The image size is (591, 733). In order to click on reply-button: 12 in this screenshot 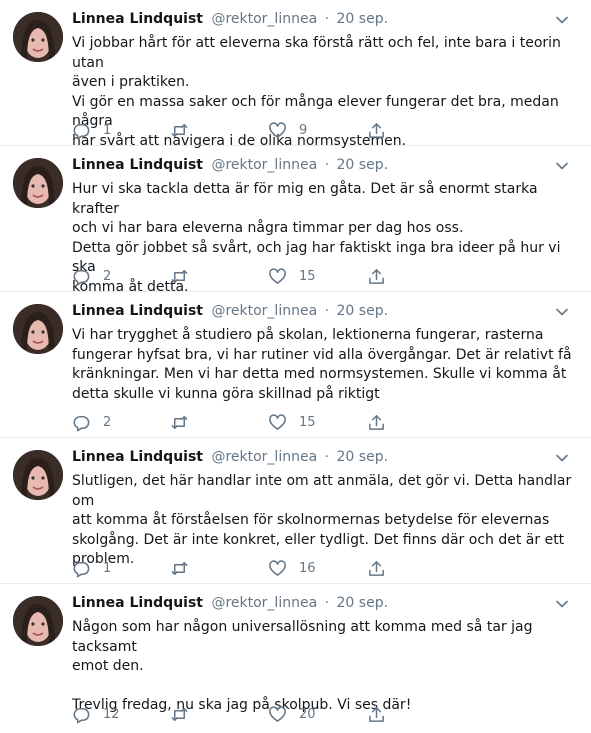, I will do `click(96, 714)`.